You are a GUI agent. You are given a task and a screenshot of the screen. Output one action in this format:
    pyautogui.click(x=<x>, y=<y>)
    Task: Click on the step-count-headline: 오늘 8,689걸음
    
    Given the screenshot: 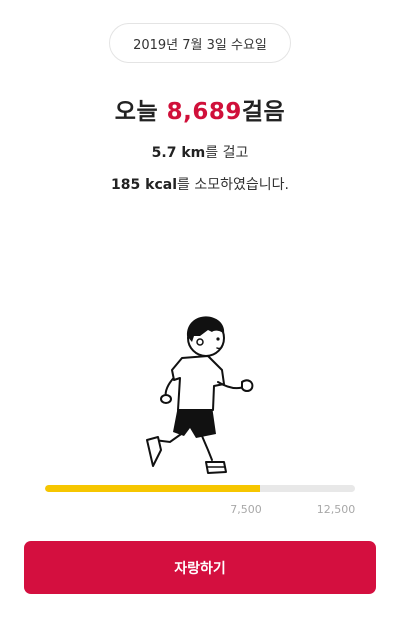 What is the action you would take?
    pyautogui.click(x=200, y=109)
    